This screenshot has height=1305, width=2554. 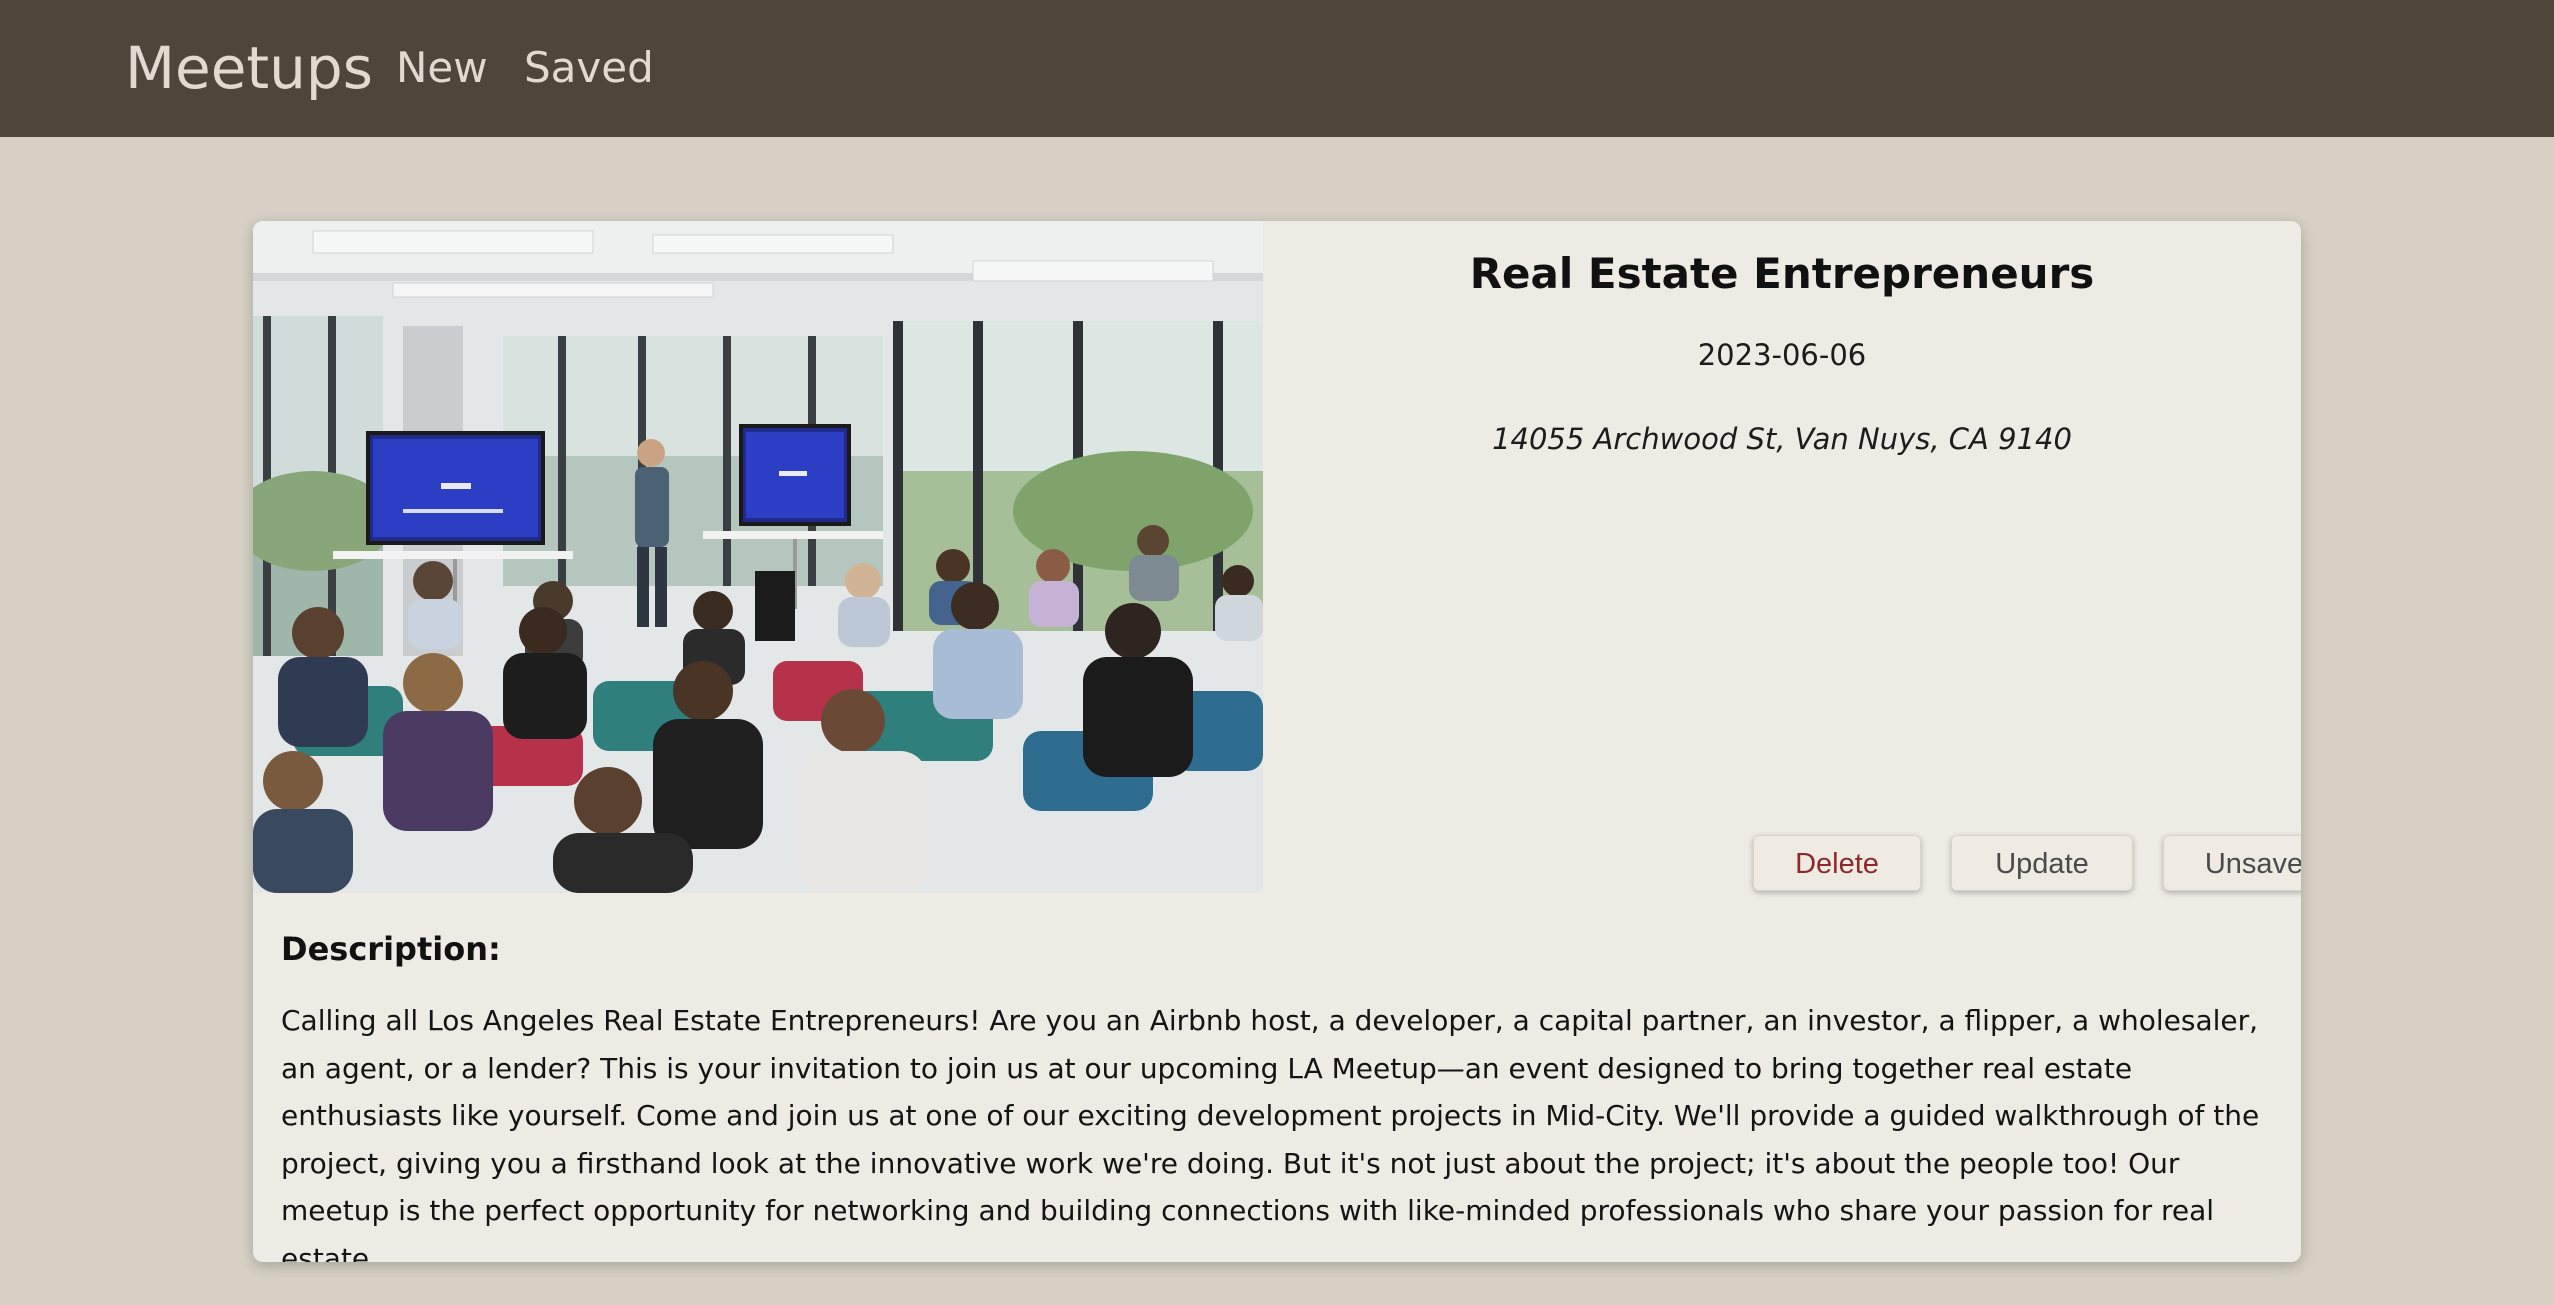 I want to click on brand-logo-link: Meetups, so click(x=249, y=68).